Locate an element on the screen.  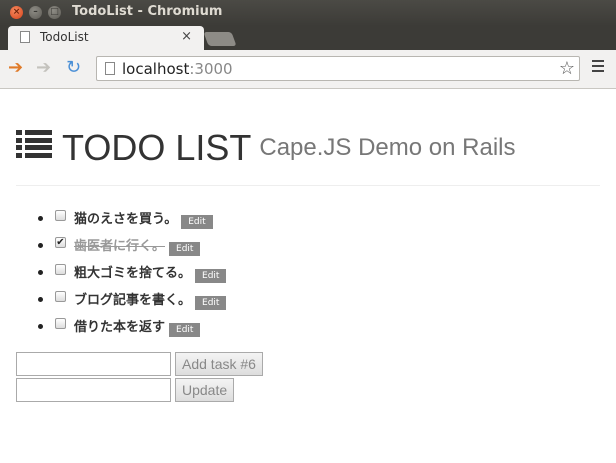
add-task-button: Add task #6 is located at coordinates (219, 364).